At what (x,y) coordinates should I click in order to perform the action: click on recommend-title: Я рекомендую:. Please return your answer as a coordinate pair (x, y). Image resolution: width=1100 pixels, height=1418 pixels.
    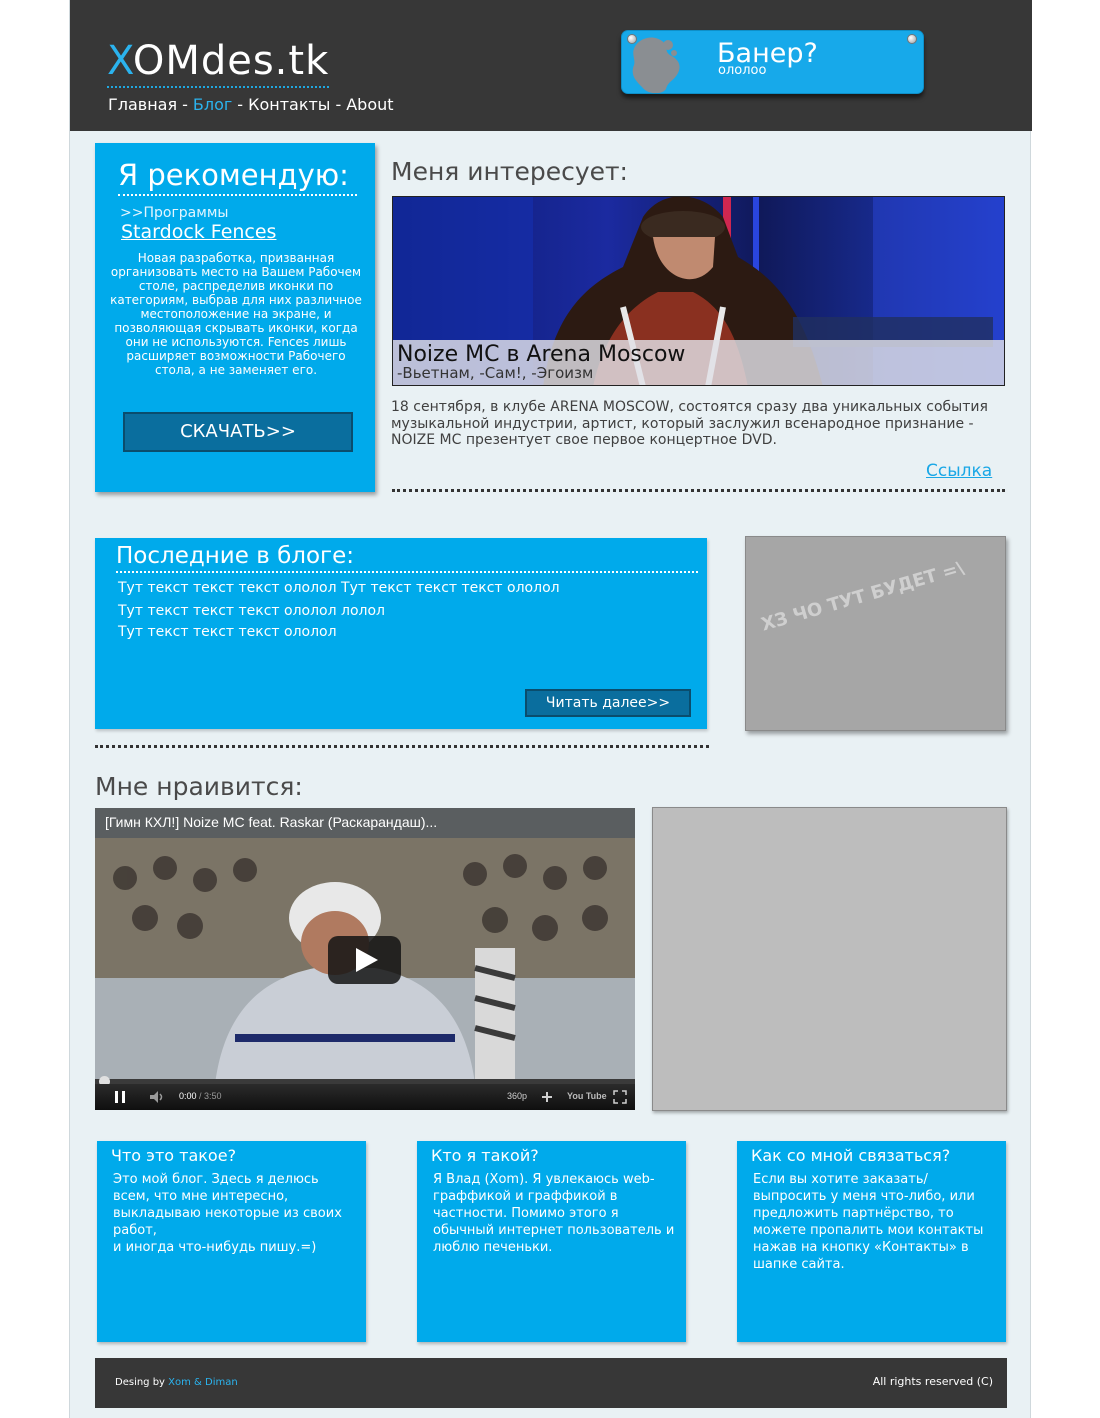
    Looking at the image, I should click on (237, 176).